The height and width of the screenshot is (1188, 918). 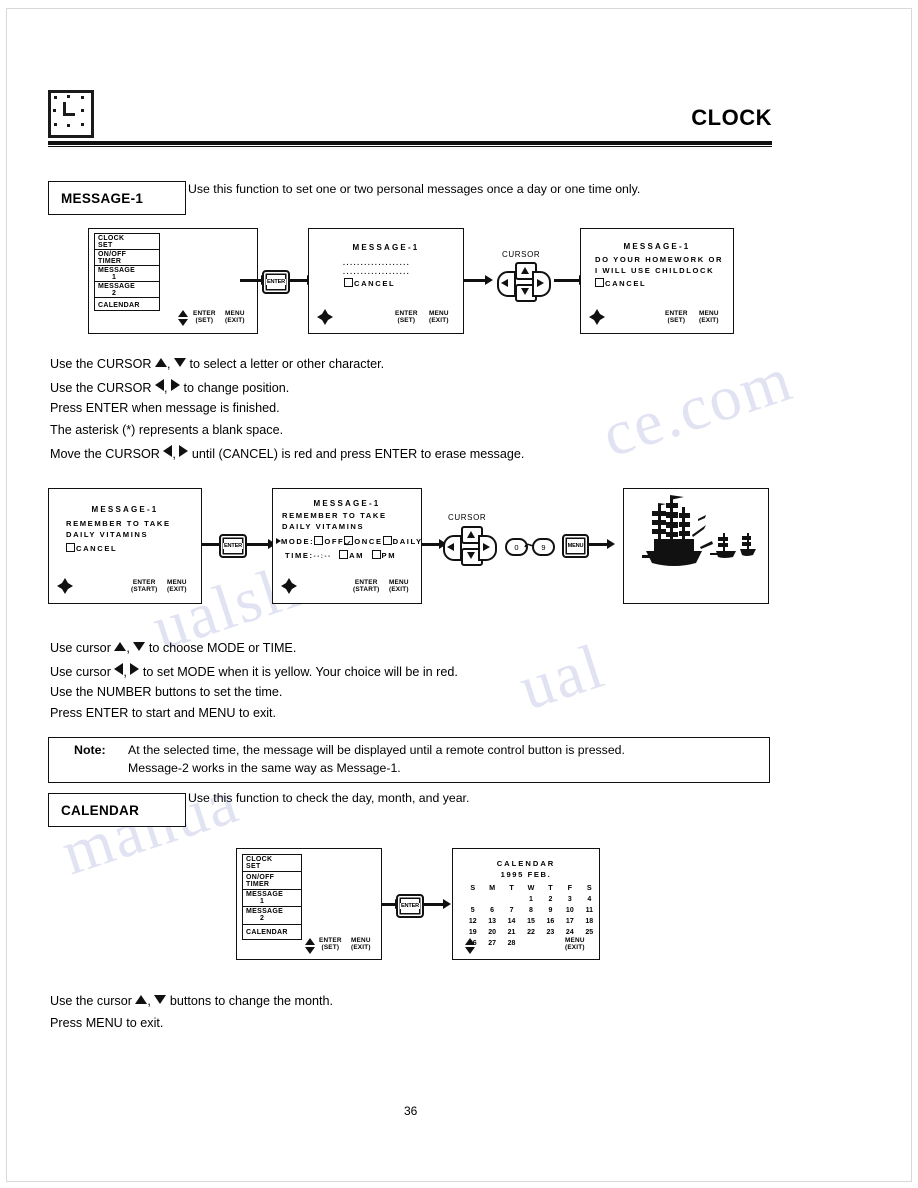 I want to click on osd-mode-option-once: ONCE, so click(x=368, y=541).